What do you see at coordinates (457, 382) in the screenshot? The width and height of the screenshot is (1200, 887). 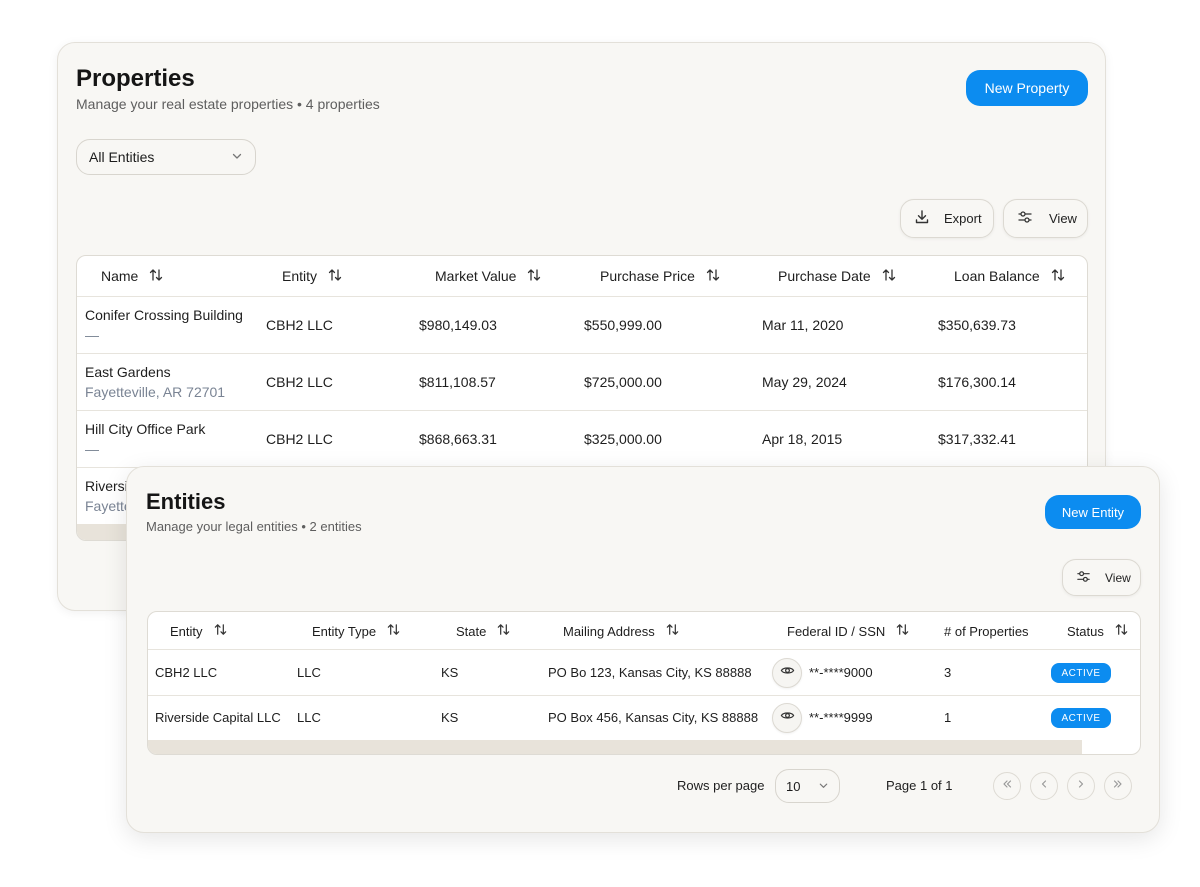 I see `property-market-value: $811,108.57` at bounding box center [457, 382].